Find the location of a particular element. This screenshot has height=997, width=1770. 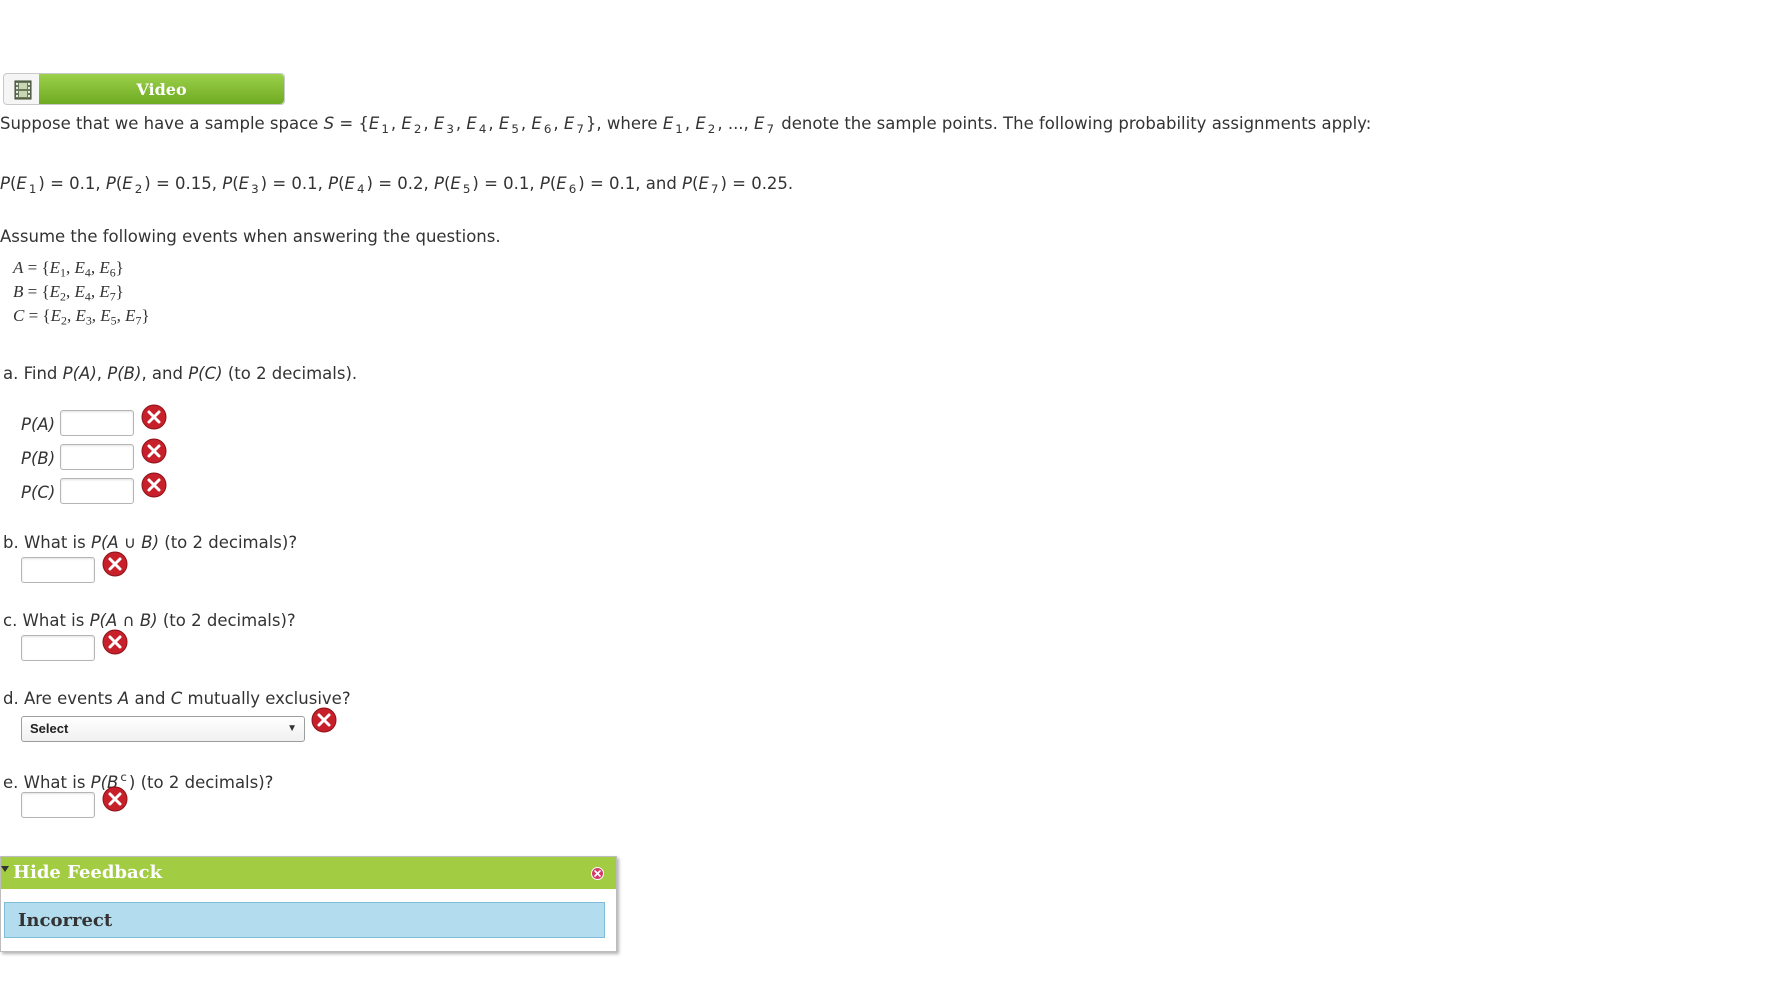

qc-prefix: c. What is is located at coordinates (46, 620).